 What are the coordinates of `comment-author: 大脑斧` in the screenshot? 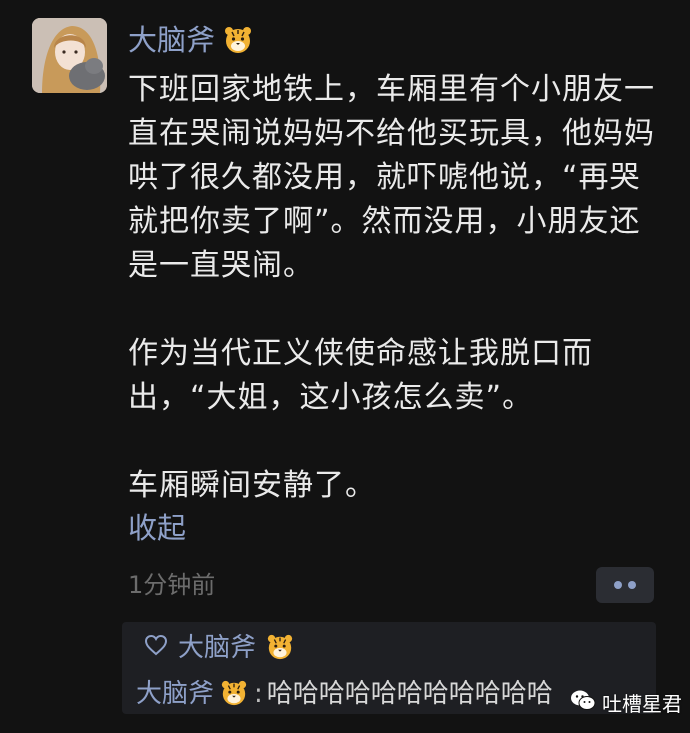 It's located at (175, 694).